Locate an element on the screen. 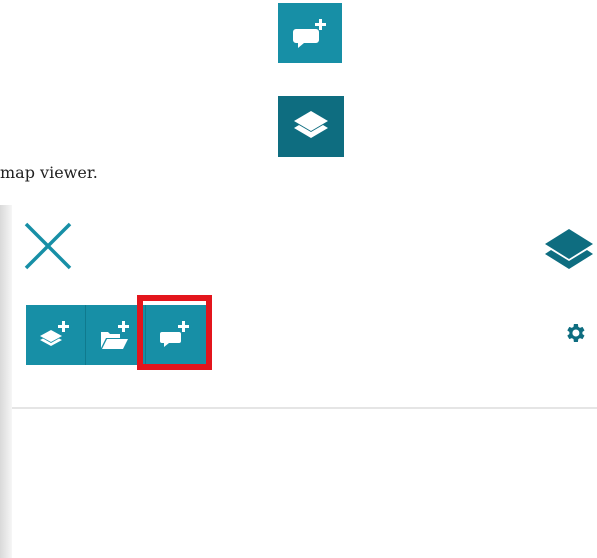 Image resolution: width=597 pixels, height=558 pixels. gear-icon is located at coordinates (575, 333).